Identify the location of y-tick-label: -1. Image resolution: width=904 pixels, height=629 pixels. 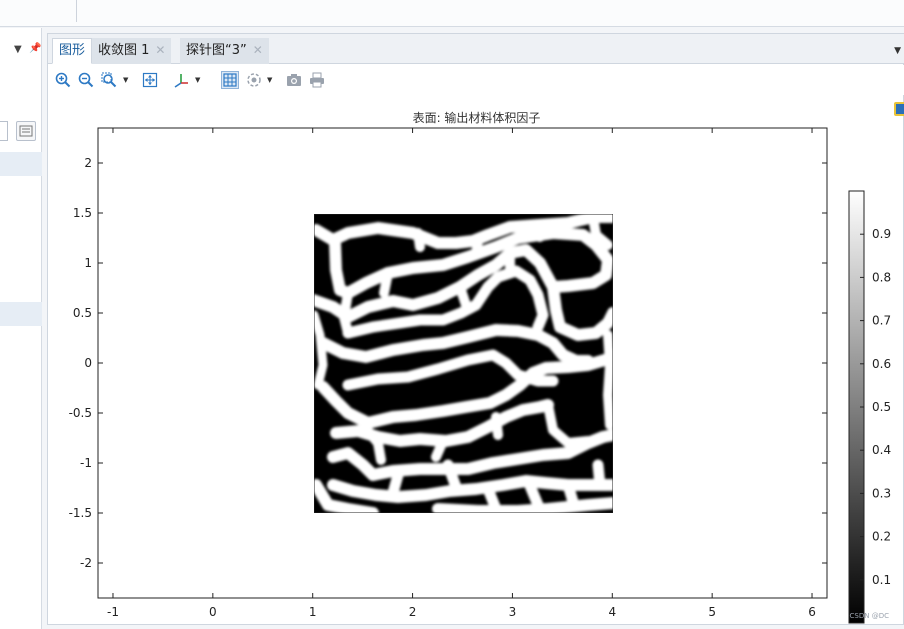
(86, 463).